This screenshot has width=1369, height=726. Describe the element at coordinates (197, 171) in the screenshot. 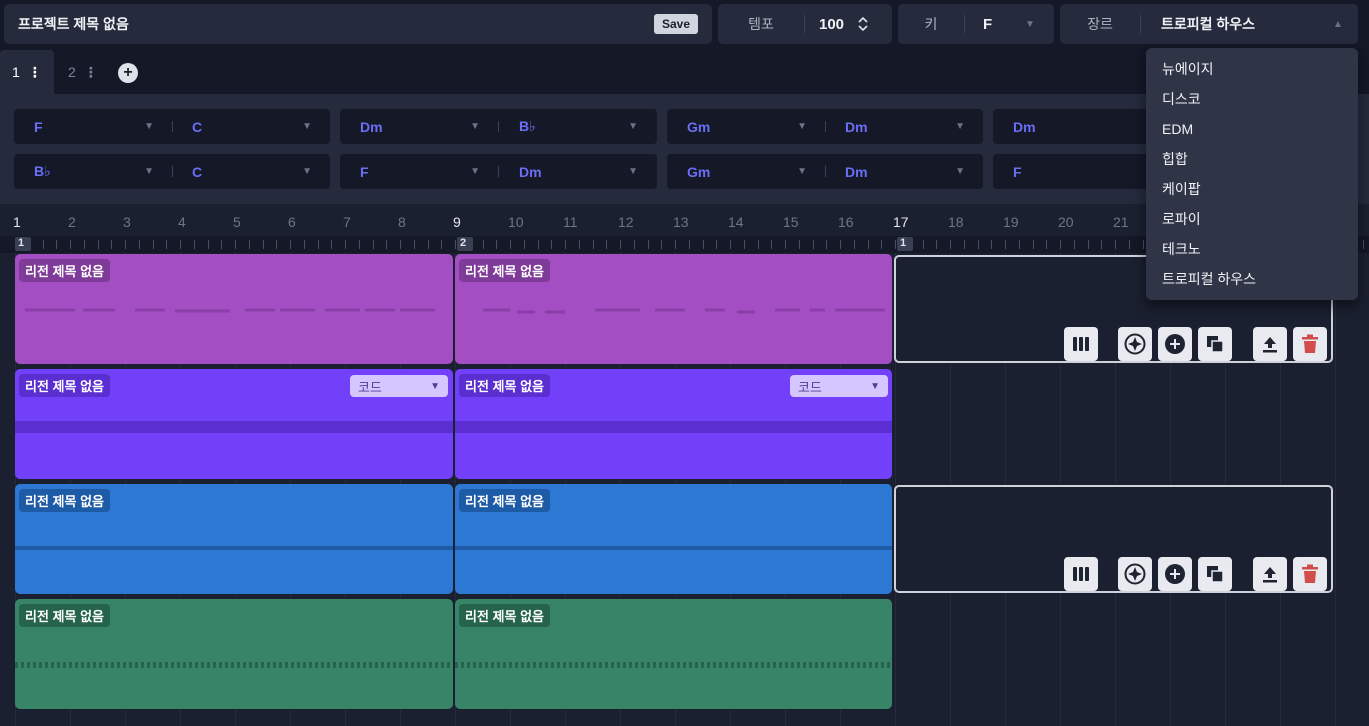

I see `chord-name: C` at that location.